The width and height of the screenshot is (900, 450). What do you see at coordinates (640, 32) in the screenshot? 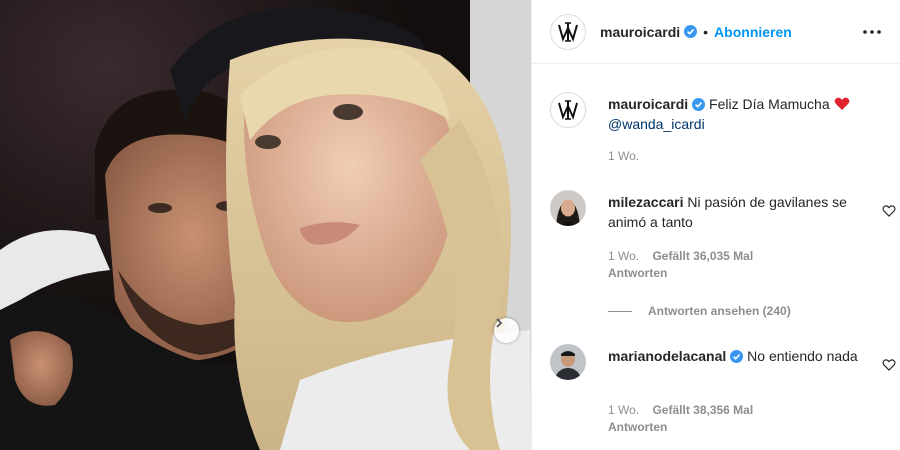
I see `author-username: mauroicardi` at bounding box center [640, 32].